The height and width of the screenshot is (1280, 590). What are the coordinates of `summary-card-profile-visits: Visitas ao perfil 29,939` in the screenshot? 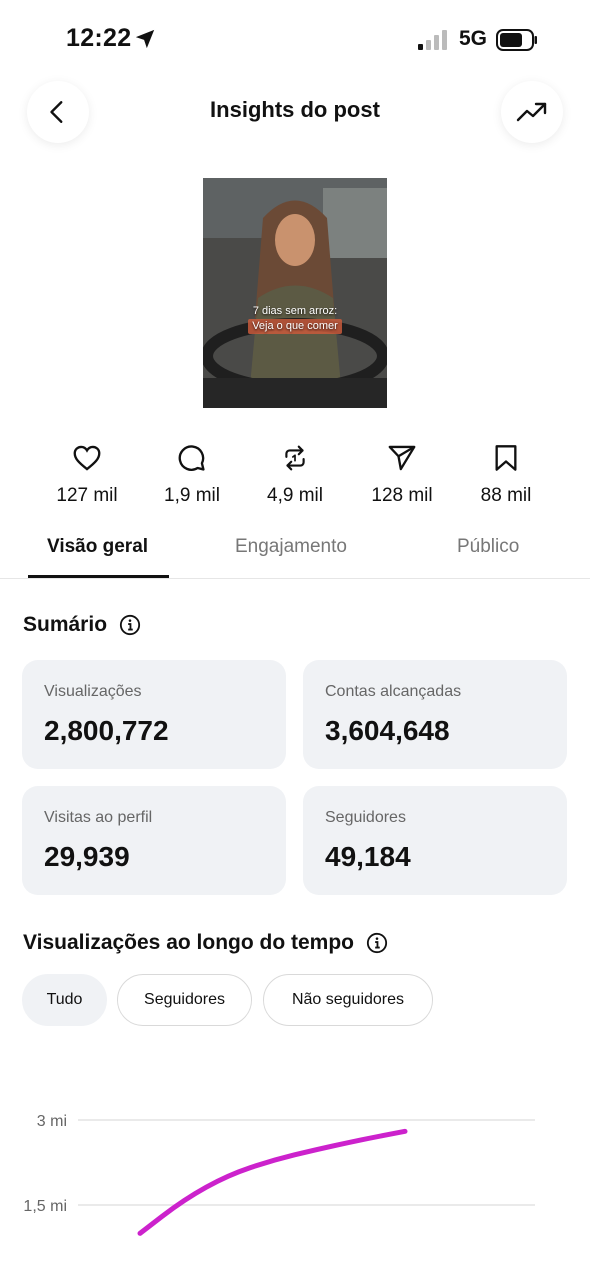 It's located at (154, 840).